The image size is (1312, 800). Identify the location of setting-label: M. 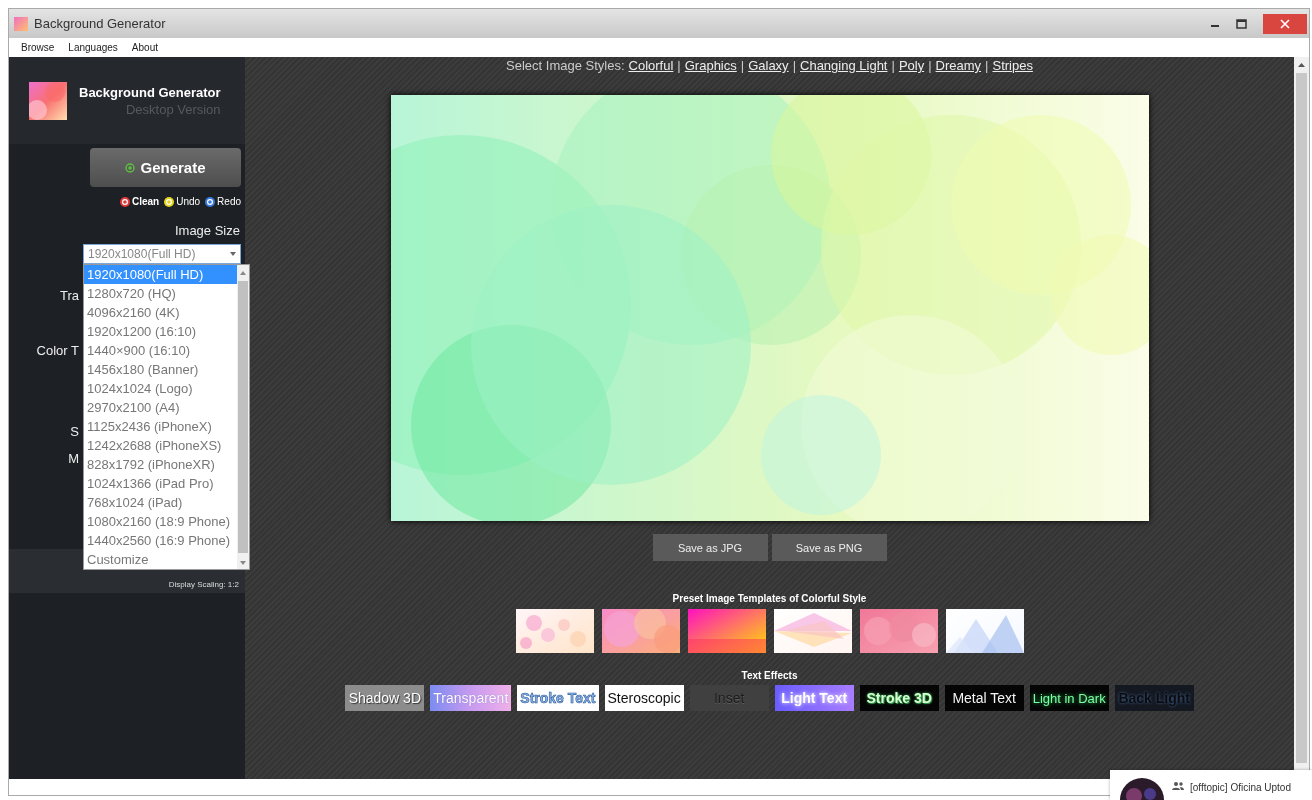
(73, 458).